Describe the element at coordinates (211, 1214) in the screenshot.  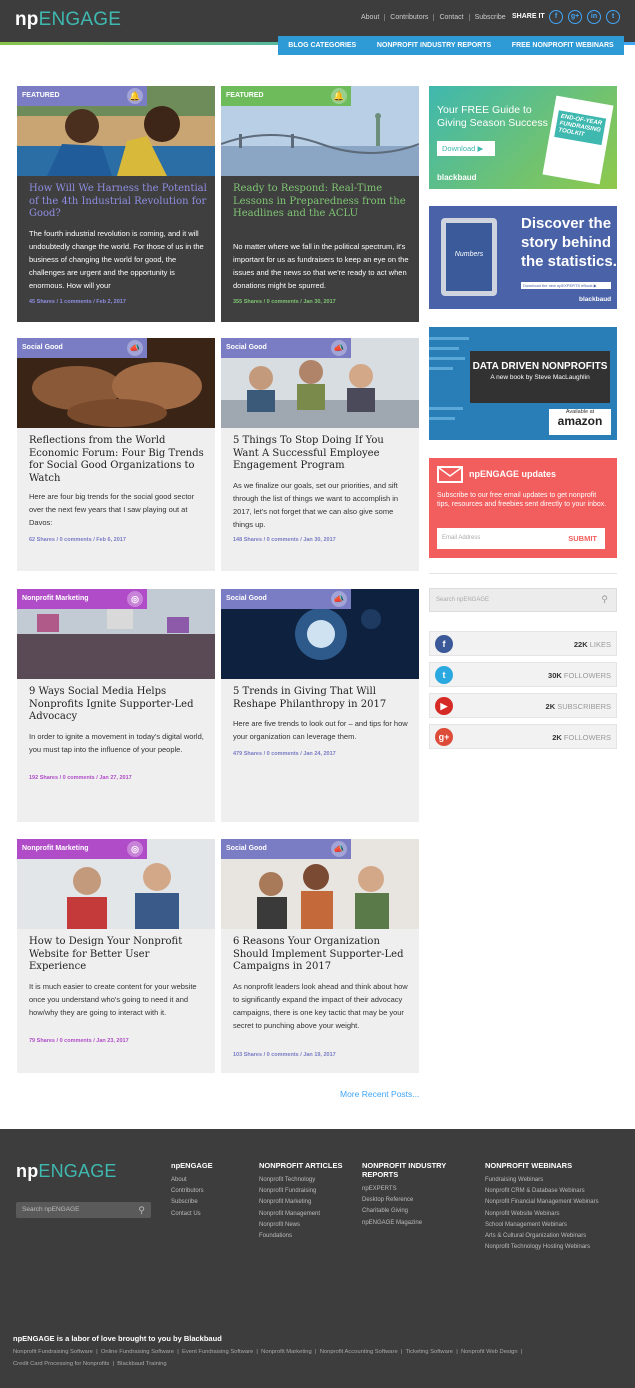
I see `footer-link: Contact Us` at that location.